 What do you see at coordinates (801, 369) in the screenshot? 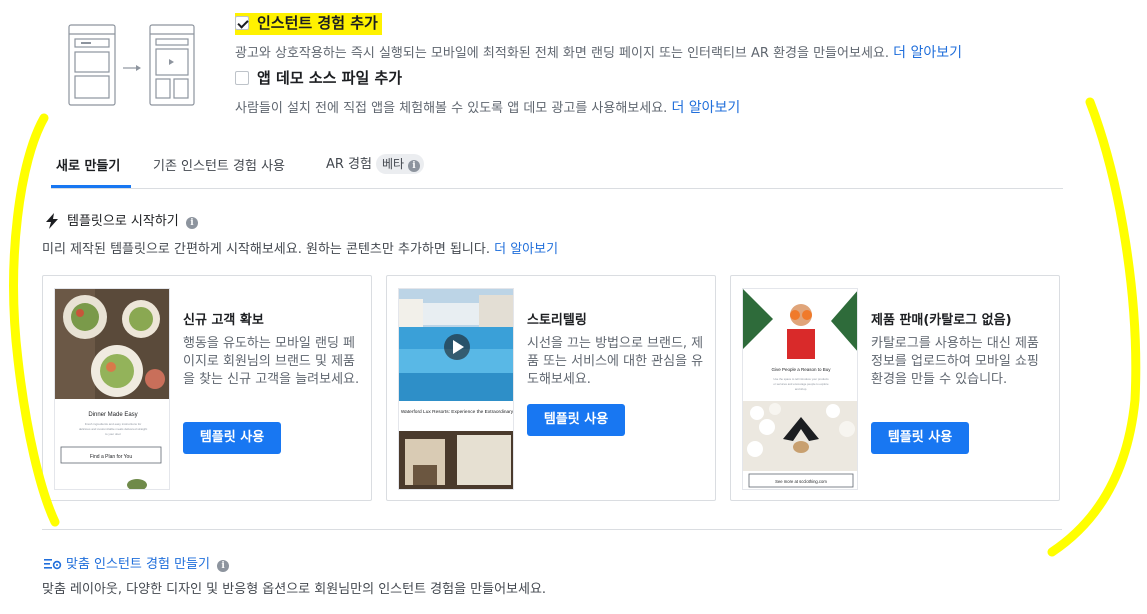
I see `thumb-heading: Give People a Reason to Buy` at bounding box center [801, 369].